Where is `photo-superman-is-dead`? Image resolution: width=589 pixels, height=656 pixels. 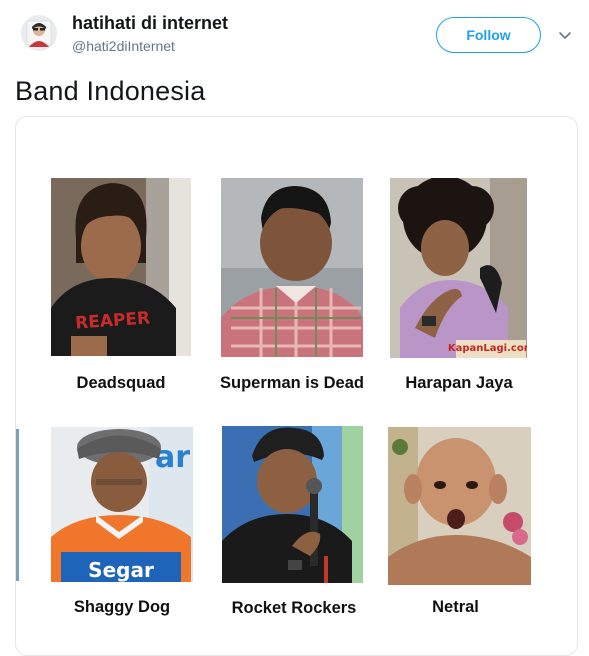 photo-superman-is-dead is located at coordinates (292, 267).